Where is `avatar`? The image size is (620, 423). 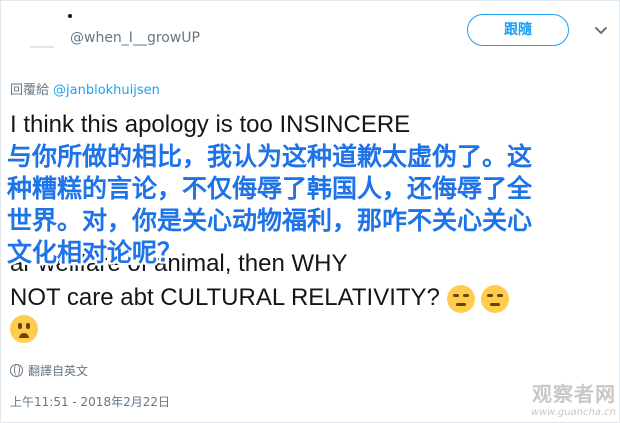 avatar is located at coordinates (70, 16).